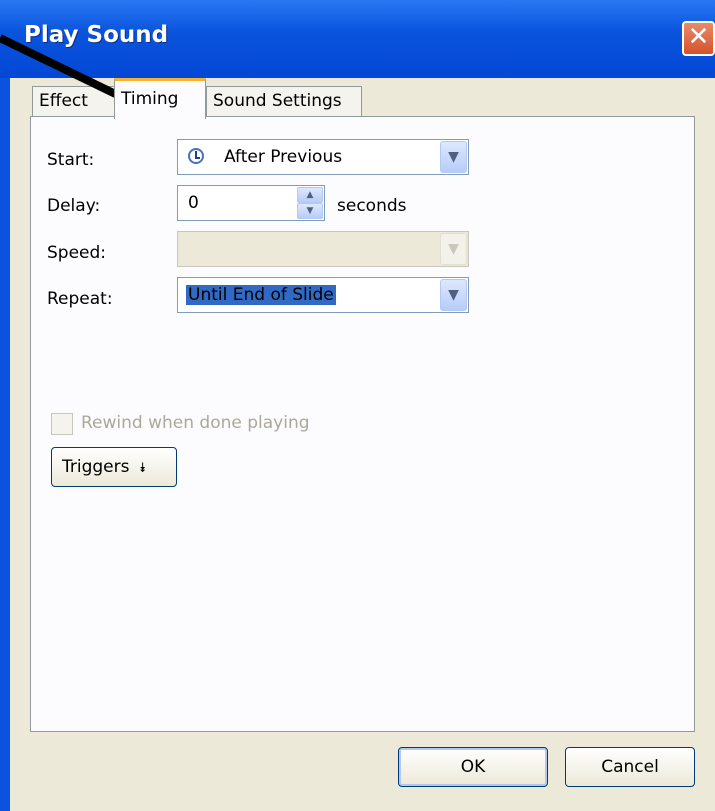 The image size is (715, 811). I want to click on title-bar: Play Sound ✕, so click(357, 39).